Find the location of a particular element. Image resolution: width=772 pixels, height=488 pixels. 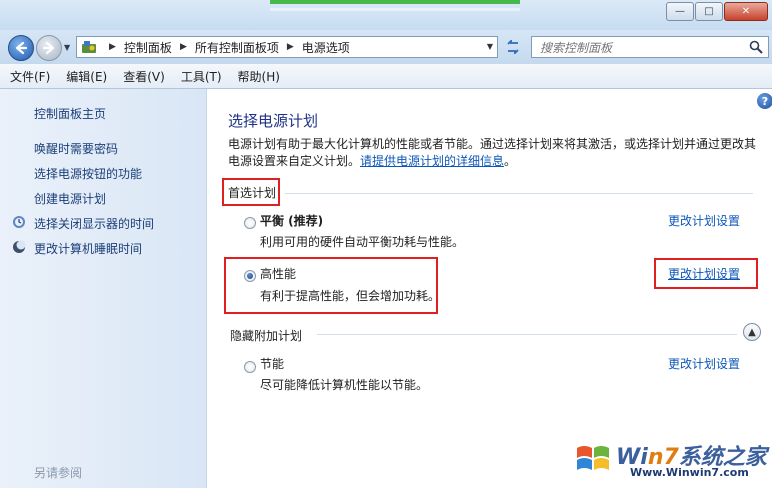

help-button: ? is located at coordinates (764, 101).